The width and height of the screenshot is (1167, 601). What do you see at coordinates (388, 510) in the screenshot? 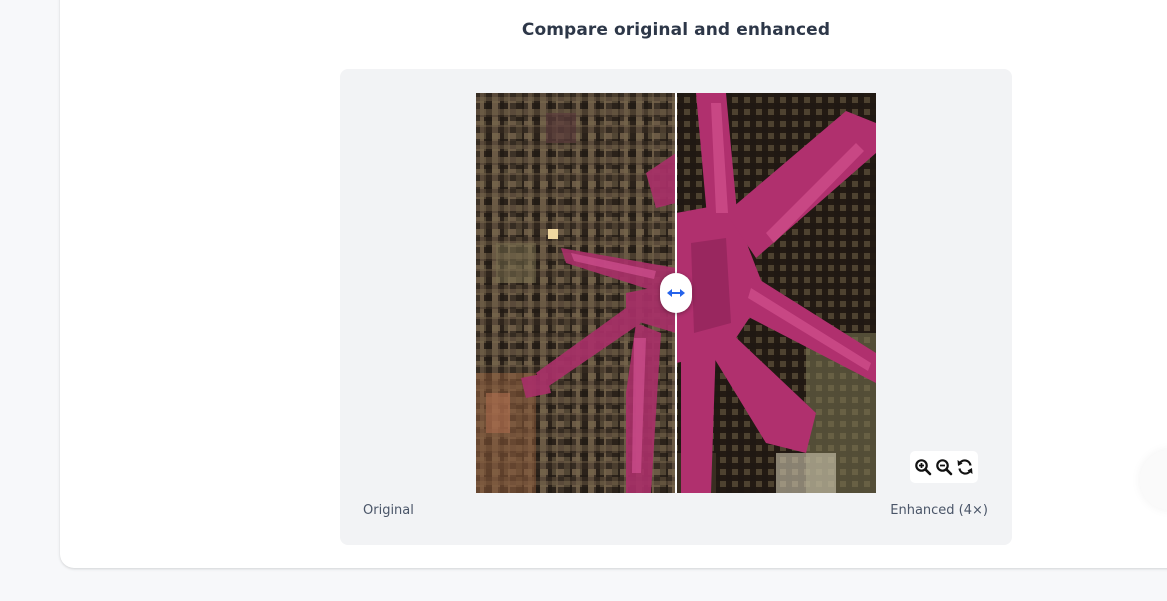
I see `original-label: Original` at bounding box center [388, 510].